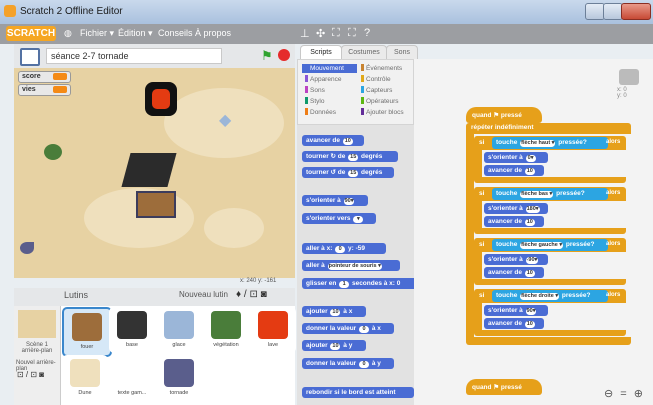 Image resolution: width=653 pixels, height=405 pixels. What do you see at coordinates (329, 101) in the screenshot?
I see `category-stylo: Stylo` at bounding box center [329, 101].